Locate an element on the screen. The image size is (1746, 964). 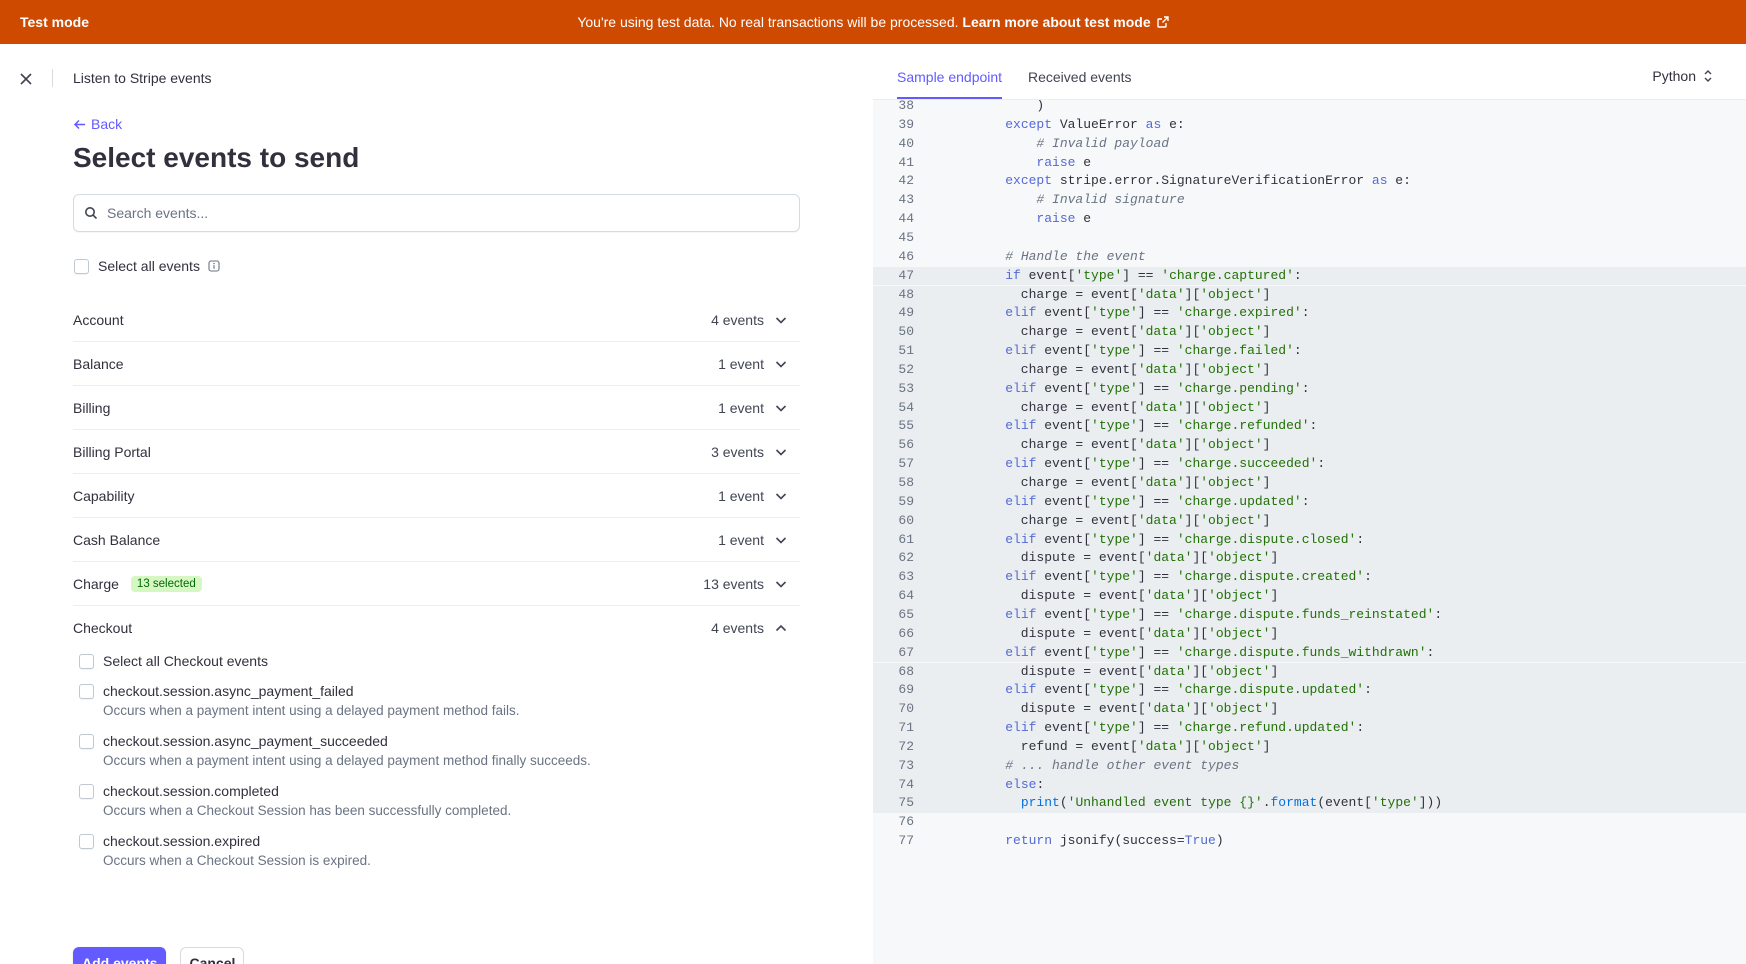
line-number: 65 is located at coordinates (906, 614).